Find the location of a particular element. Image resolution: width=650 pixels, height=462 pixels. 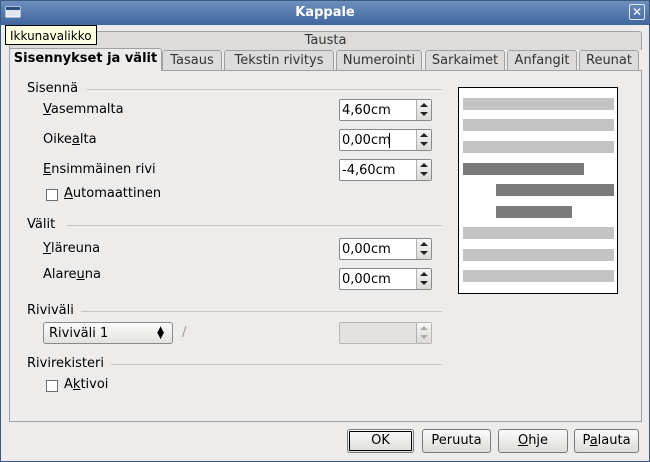

above-paragraph-value: 0,00cm is located at coordinates (366, 249).